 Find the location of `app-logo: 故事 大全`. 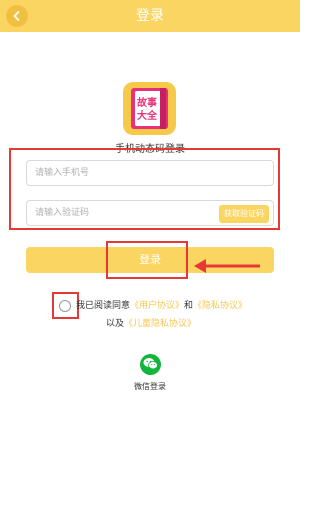

app-logo: 故事 大全 is located at coordinates (149, 108).